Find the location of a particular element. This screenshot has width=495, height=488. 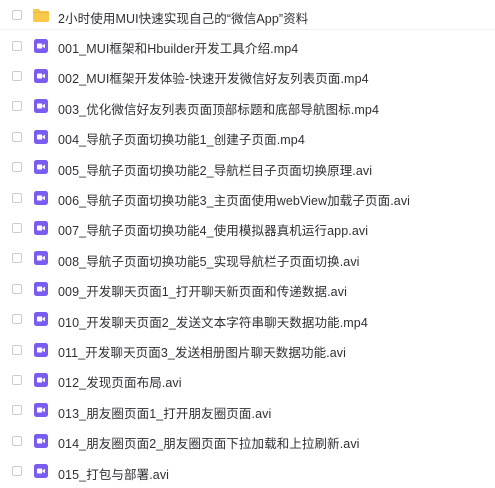

file-name: 007_导航子页面切换功能4_使用模拟器真机运行app.avi is located at coordinates (213, 229).